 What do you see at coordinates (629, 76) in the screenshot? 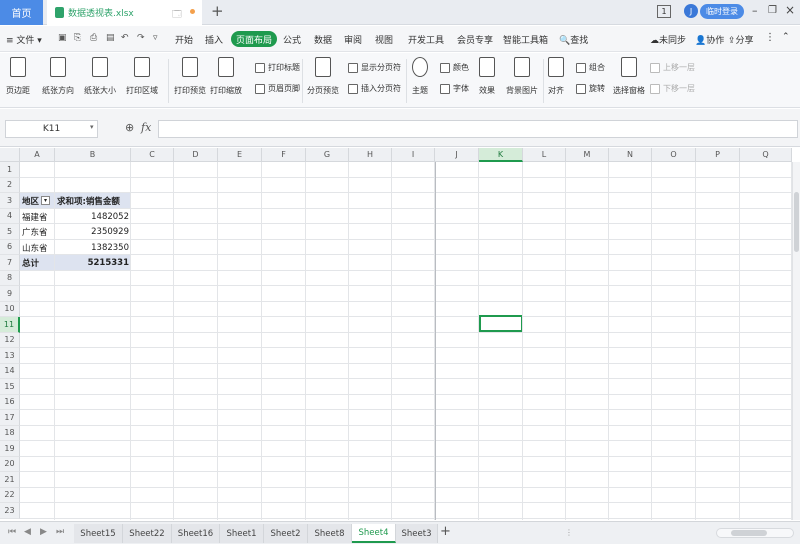
I see `selection-pane-button: 选择窗格` at bounding box center [629, 76].